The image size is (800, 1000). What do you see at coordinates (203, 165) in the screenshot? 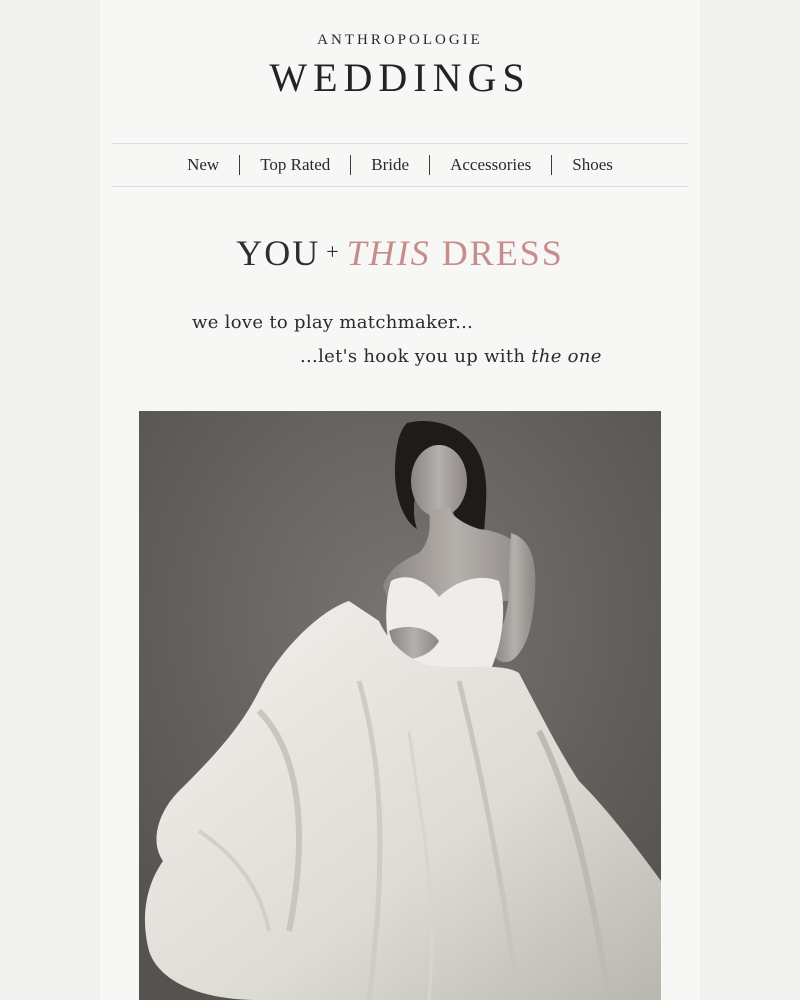
I see `nav-item-new: New` at bounding box center [203, 165].